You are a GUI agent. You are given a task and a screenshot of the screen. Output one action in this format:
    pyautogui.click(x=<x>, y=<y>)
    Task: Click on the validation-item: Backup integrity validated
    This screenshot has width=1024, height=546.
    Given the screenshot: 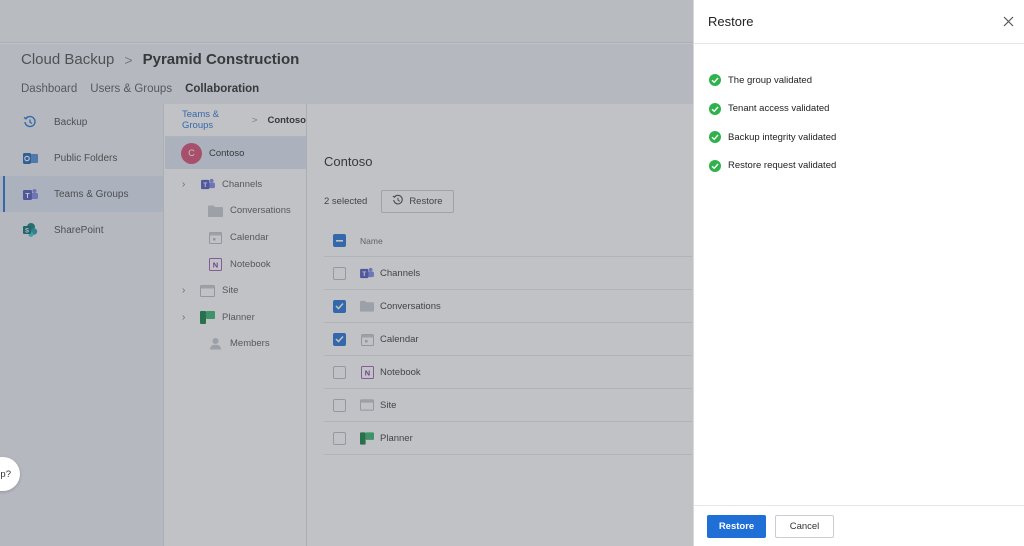 What is the action you would take?
    pyautogui.click(x=866, y=137)
    